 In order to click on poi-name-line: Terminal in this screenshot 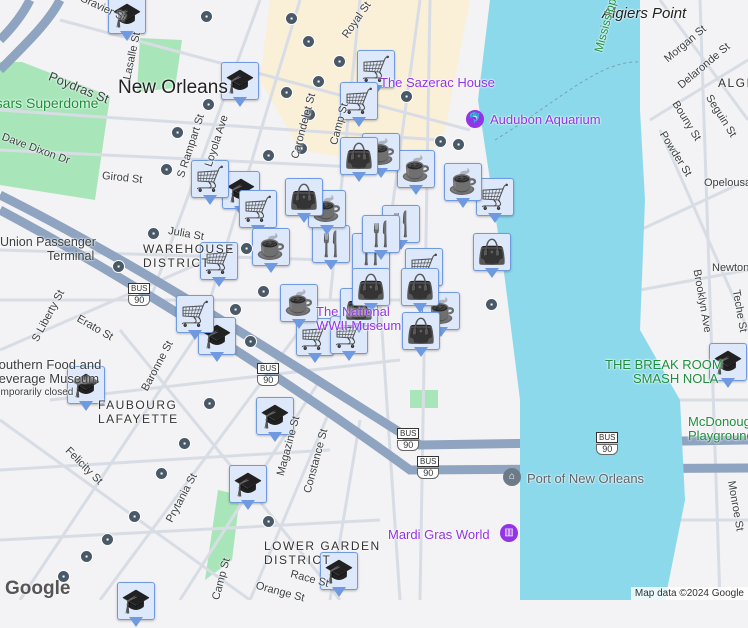, I will do `click(71, 256)`.